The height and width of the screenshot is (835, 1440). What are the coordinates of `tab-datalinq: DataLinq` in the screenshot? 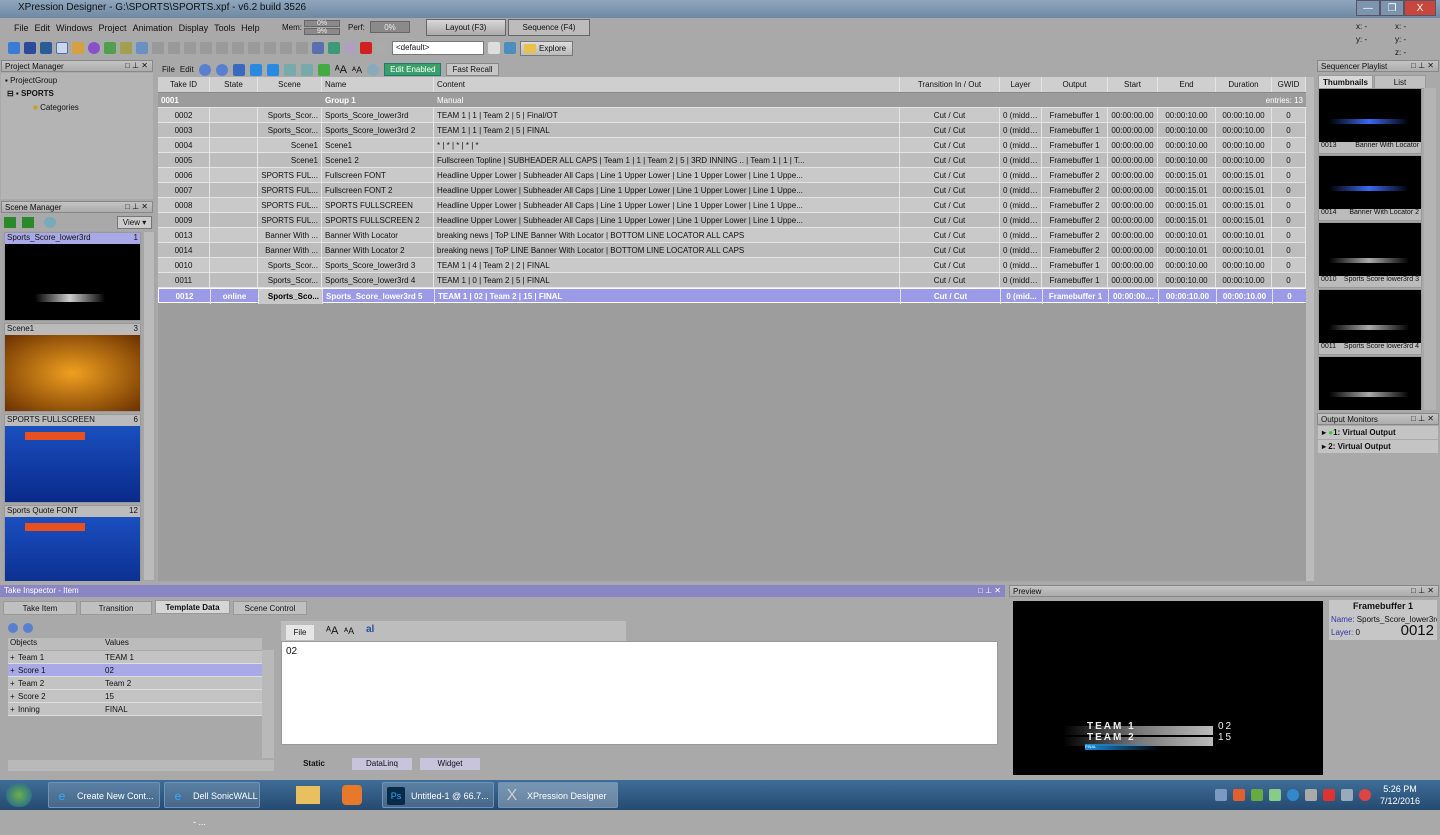 It's located at (382, 764).